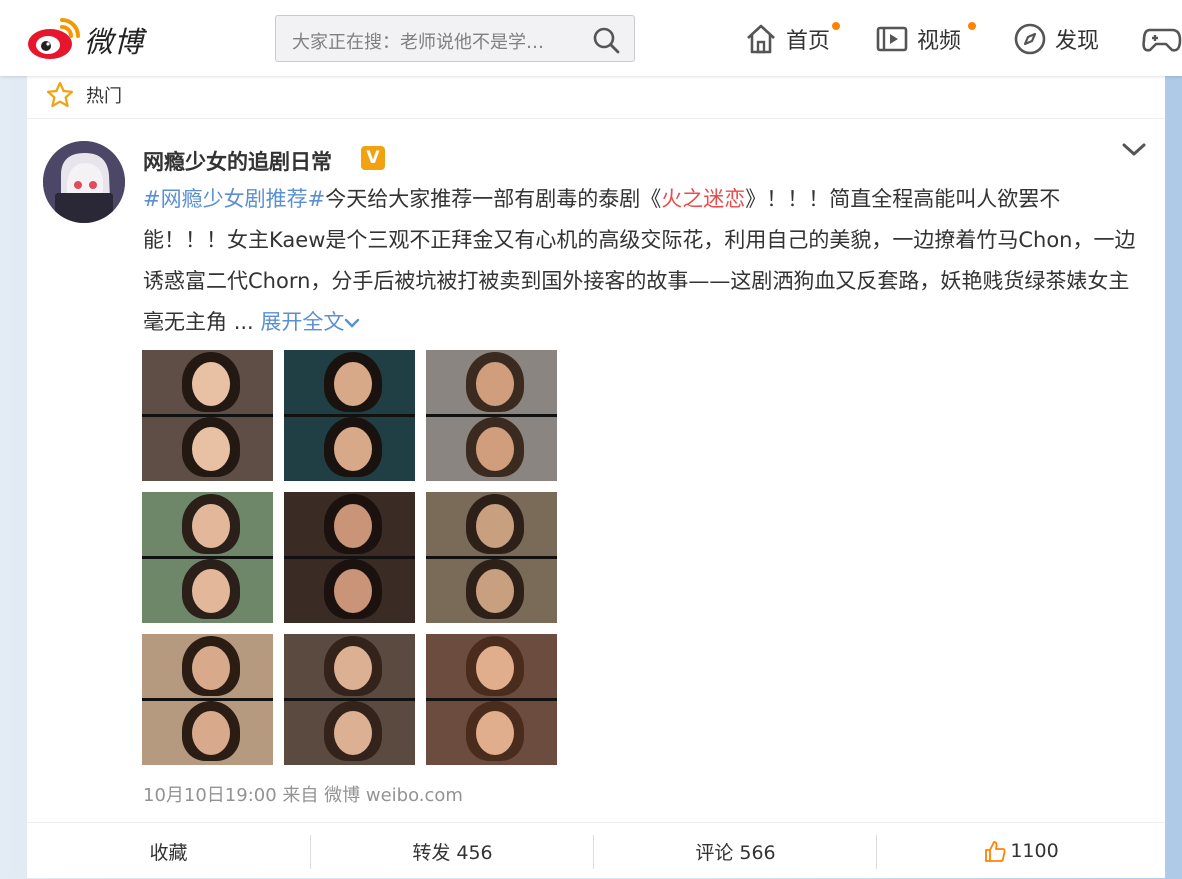 The height and width of the screenshot is (879, 1182). I want to click on comment-button: 评论 566, so click(735, 851).